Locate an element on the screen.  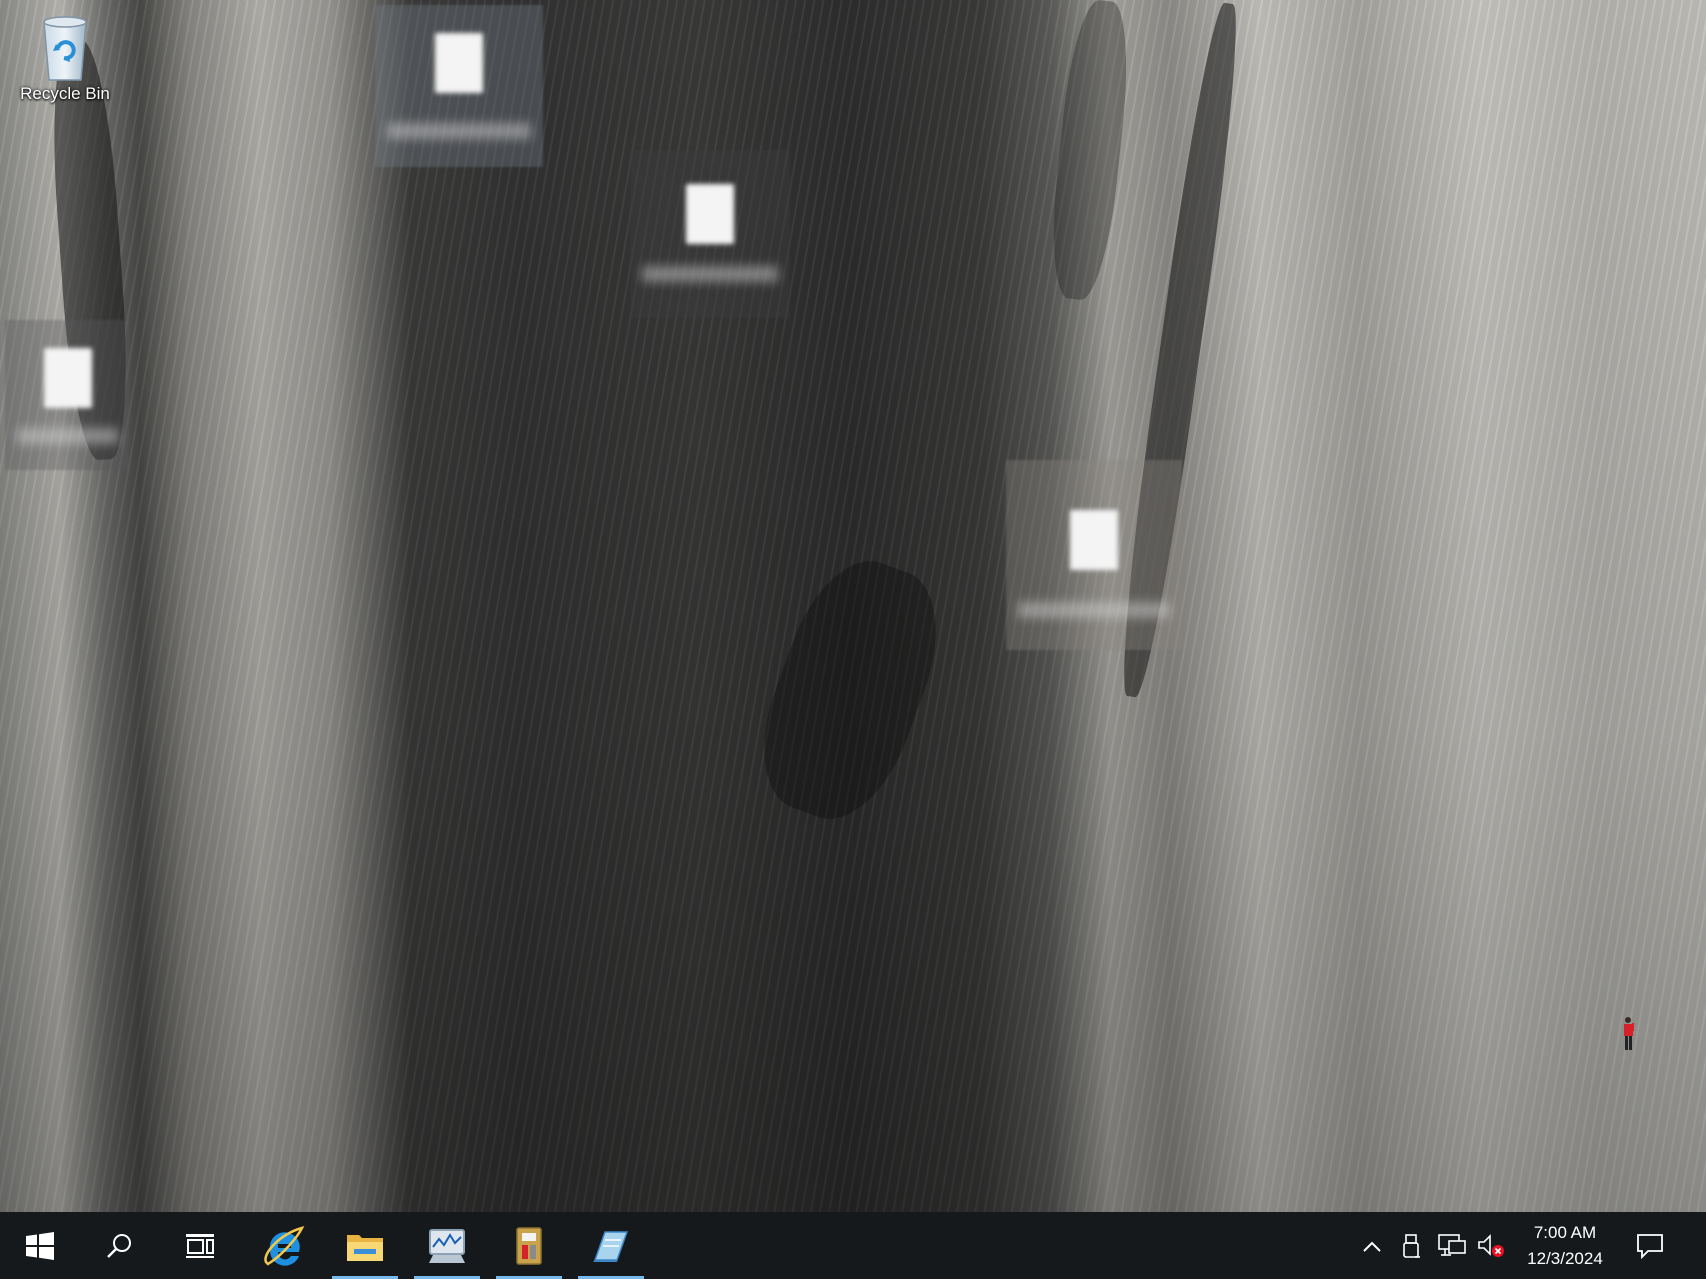
network-icon is located at coordinates (1452, 1244).